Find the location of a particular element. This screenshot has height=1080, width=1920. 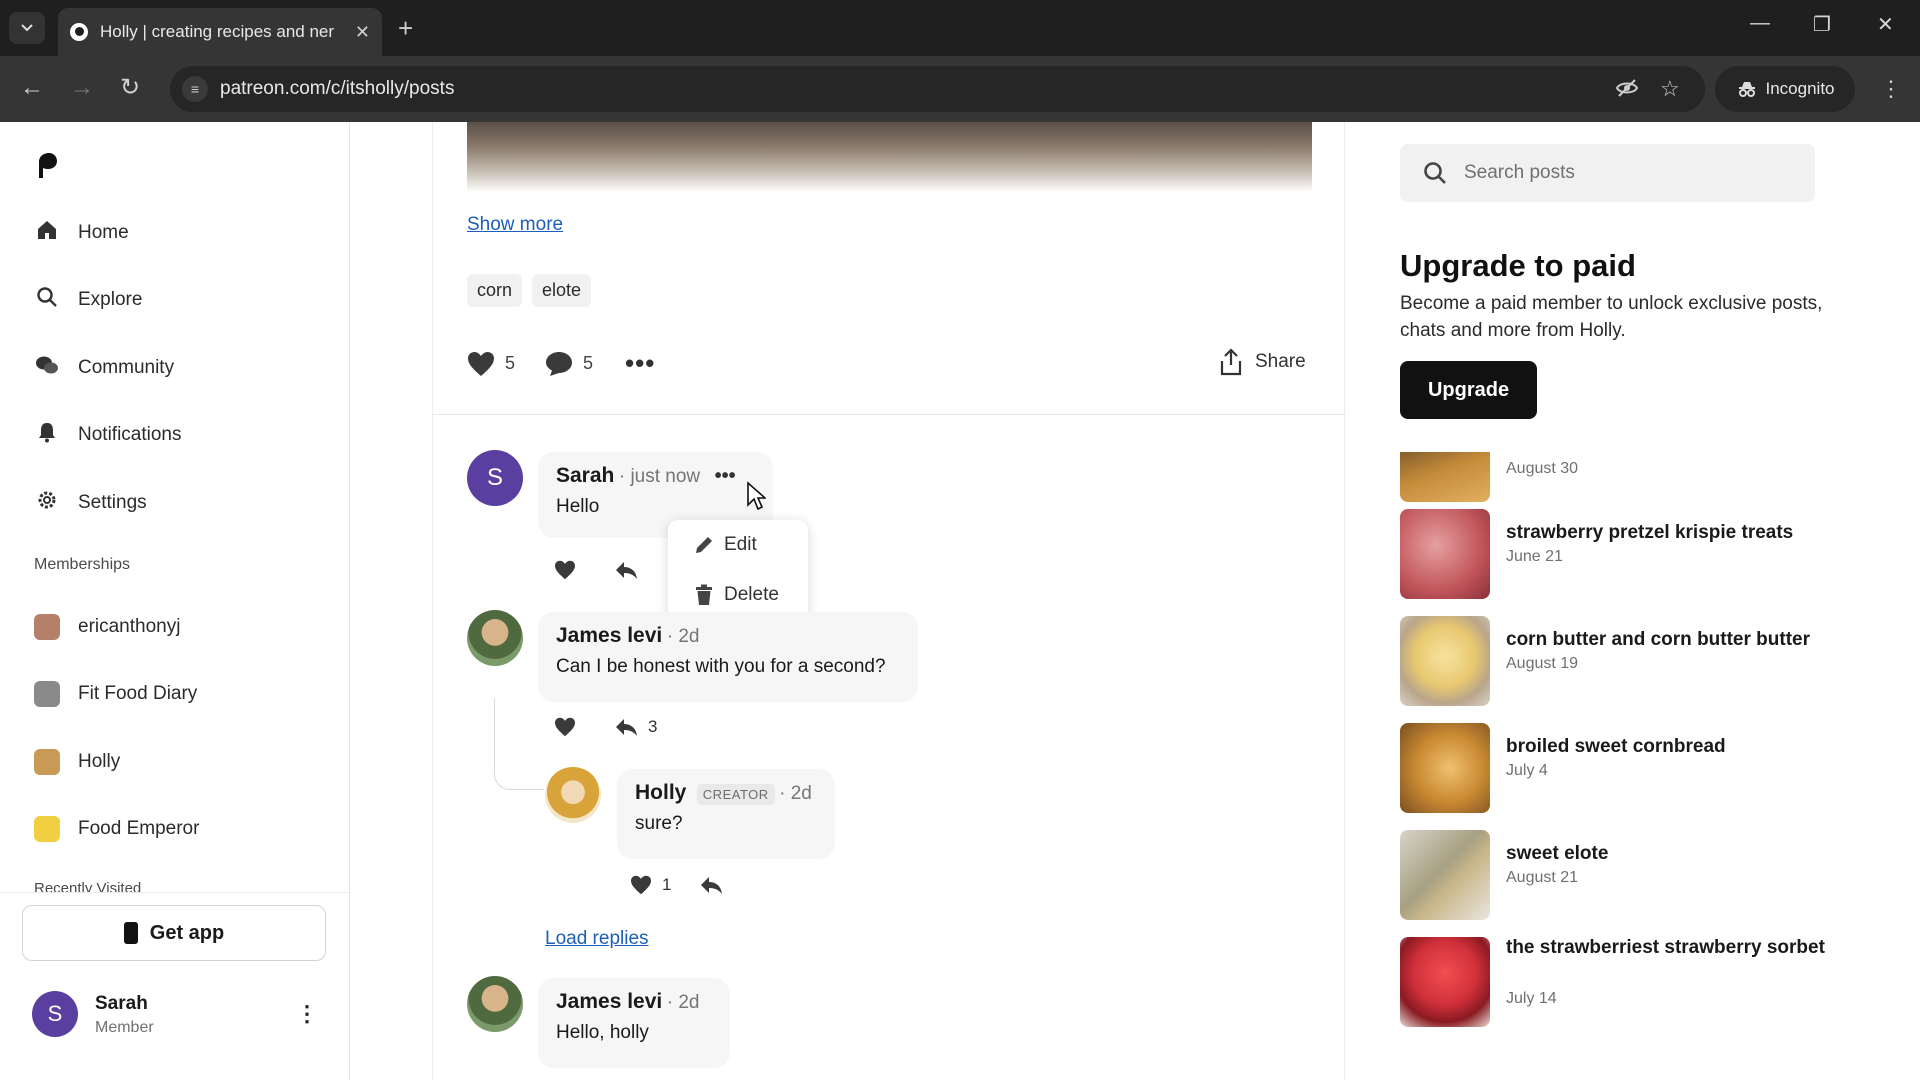

membership-item-ericanthonyj: ericanthonyj is located at coordinates (107, 627).